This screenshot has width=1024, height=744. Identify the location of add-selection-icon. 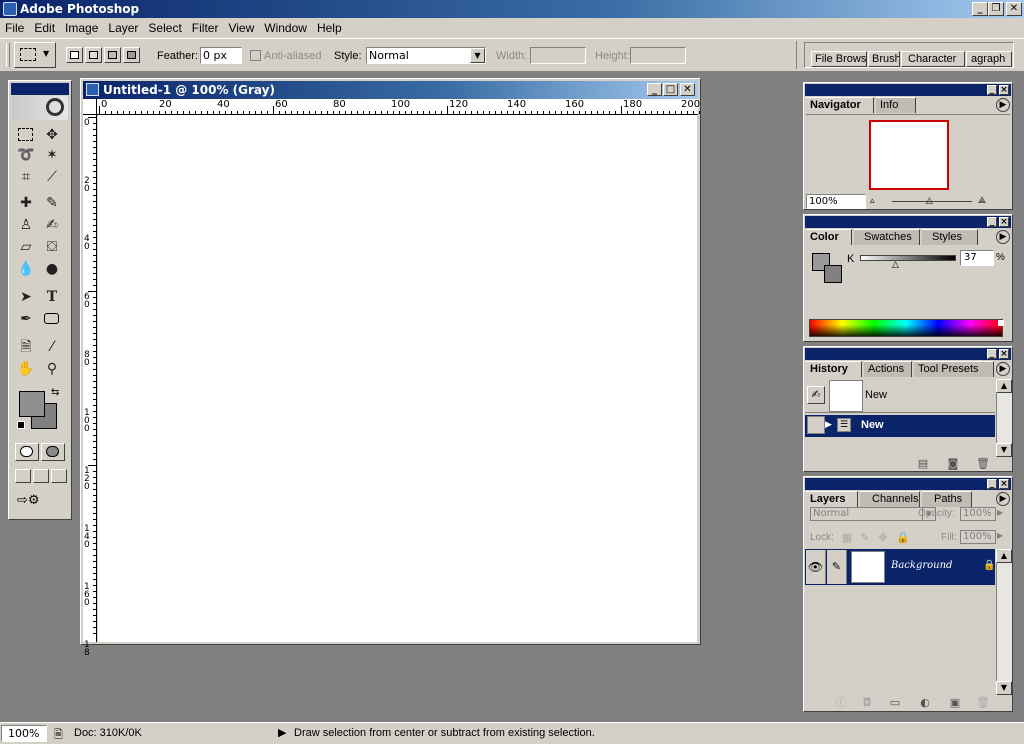
(93, 55).